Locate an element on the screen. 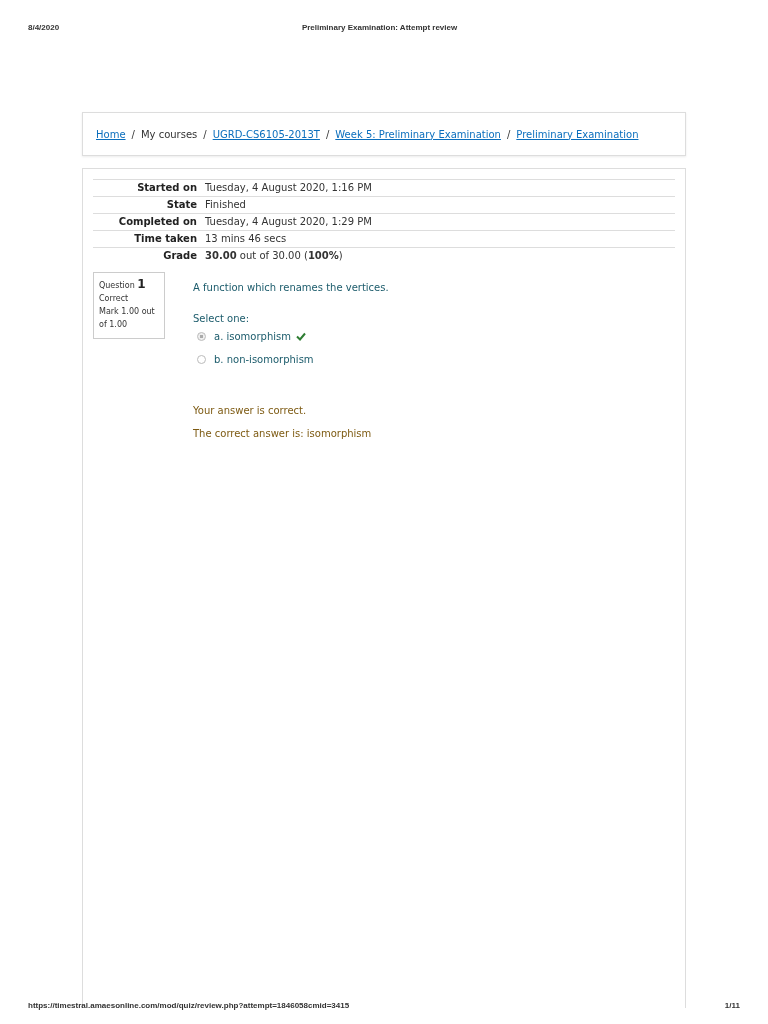  feedback-text: Your answer is correct. is located at coordinates (250, 411).